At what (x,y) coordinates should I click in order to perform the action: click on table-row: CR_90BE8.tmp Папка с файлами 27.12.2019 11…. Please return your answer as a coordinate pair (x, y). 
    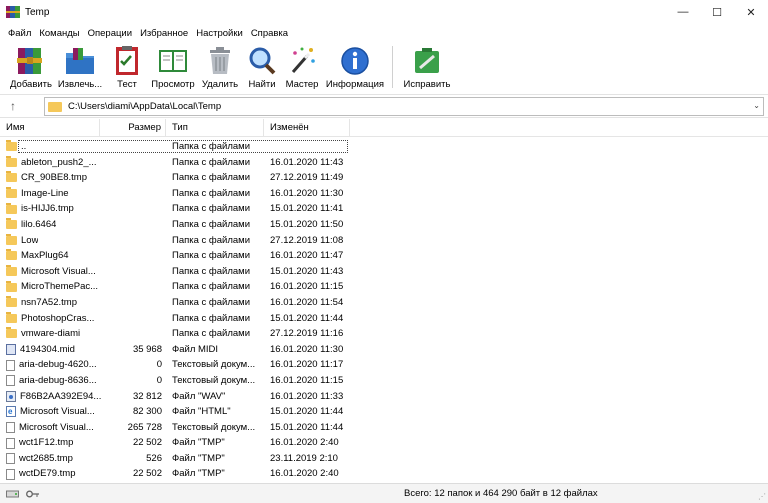
    Looking at the image, I should click on (384, 178).